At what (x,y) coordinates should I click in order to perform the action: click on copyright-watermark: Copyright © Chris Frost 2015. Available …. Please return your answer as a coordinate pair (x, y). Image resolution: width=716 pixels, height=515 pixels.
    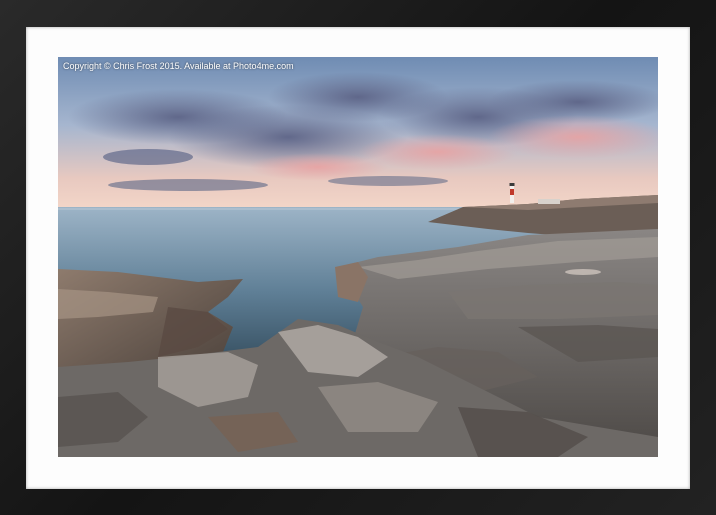
    Looking at the image, I should click on (178, 66).